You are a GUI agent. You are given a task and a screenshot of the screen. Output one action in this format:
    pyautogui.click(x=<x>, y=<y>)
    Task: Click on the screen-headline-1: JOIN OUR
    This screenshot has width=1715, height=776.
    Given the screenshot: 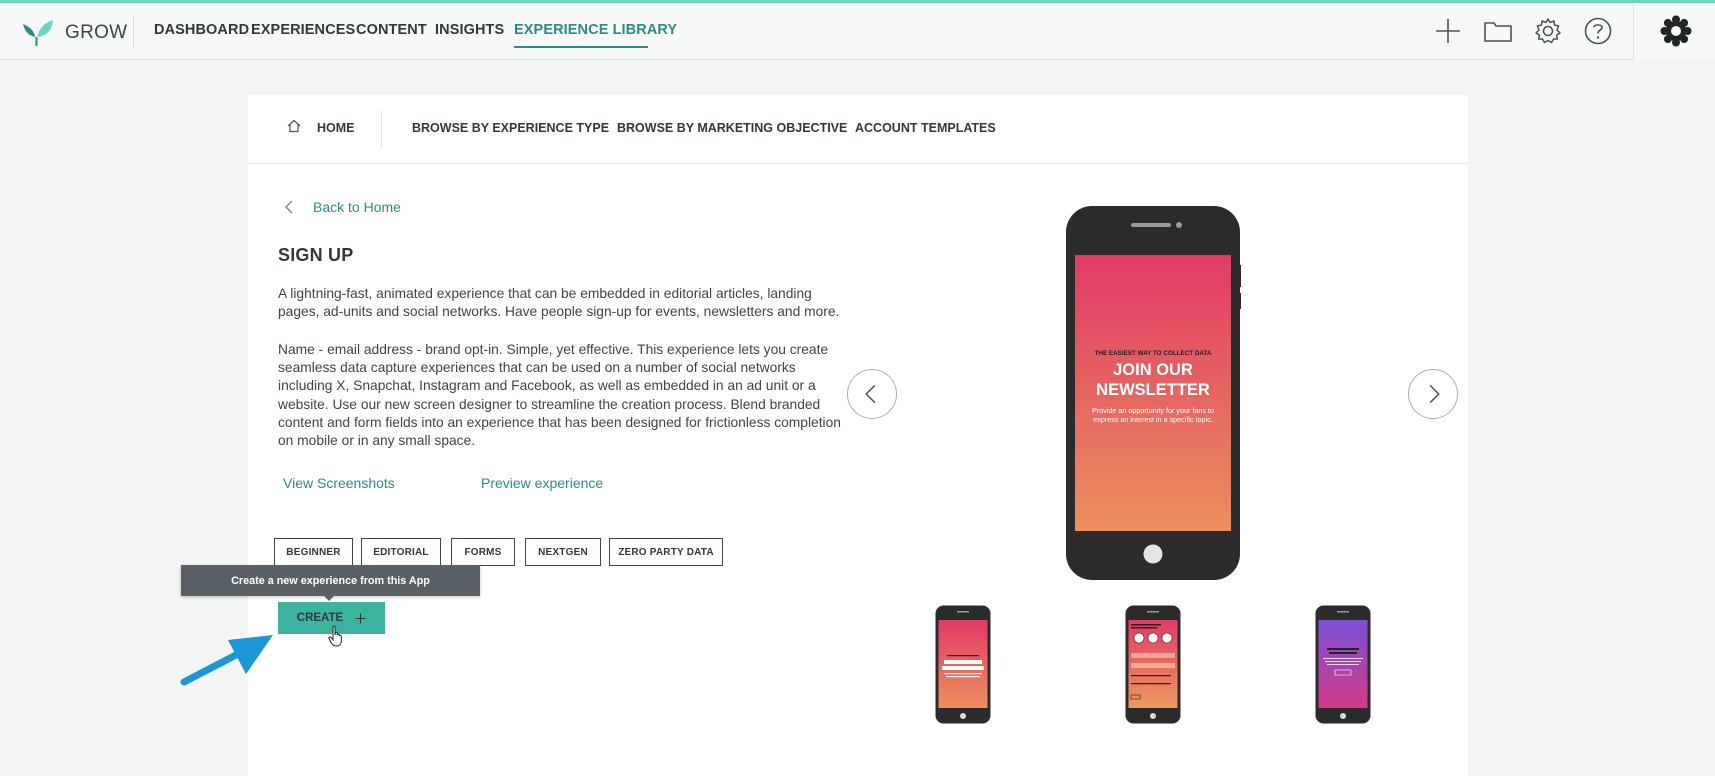 What is the action you would take?
    pyautogui.click(x=1153, y=370)
    